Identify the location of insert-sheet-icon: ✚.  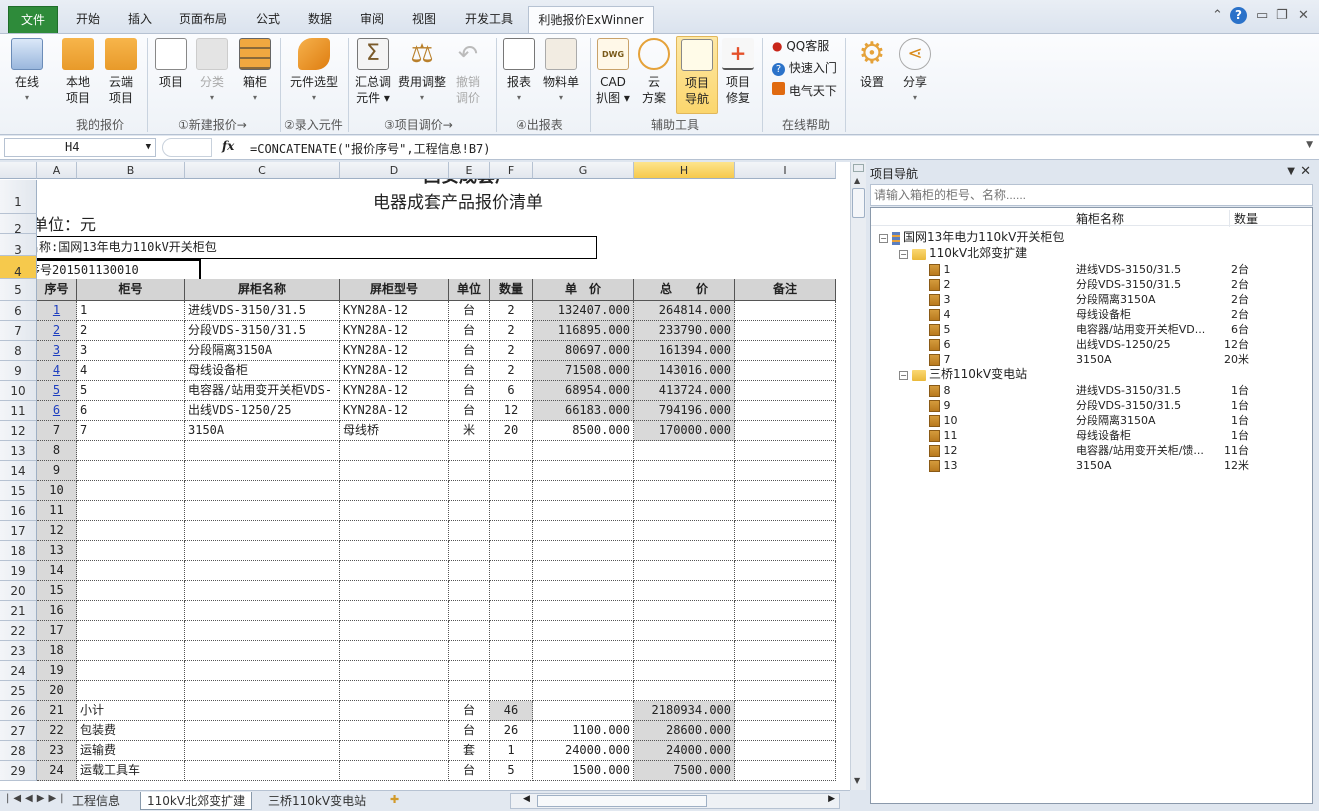
(394, 799).